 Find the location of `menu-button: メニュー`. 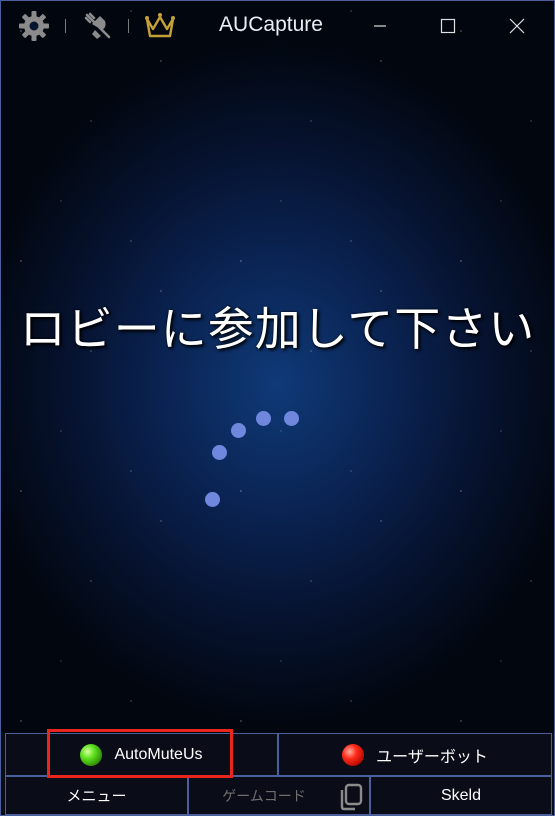

menu-button: メニュー is located at coordinates (96, 795).